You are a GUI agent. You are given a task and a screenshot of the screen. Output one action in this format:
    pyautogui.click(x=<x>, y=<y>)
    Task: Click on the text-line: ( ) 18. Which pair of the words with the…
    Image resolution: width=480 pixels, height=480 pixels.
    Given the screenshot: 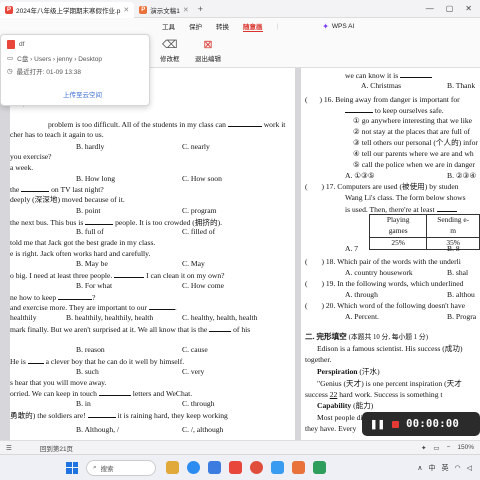 What is the action you would take?
    pyautogui.click(x=383, y=261)
    